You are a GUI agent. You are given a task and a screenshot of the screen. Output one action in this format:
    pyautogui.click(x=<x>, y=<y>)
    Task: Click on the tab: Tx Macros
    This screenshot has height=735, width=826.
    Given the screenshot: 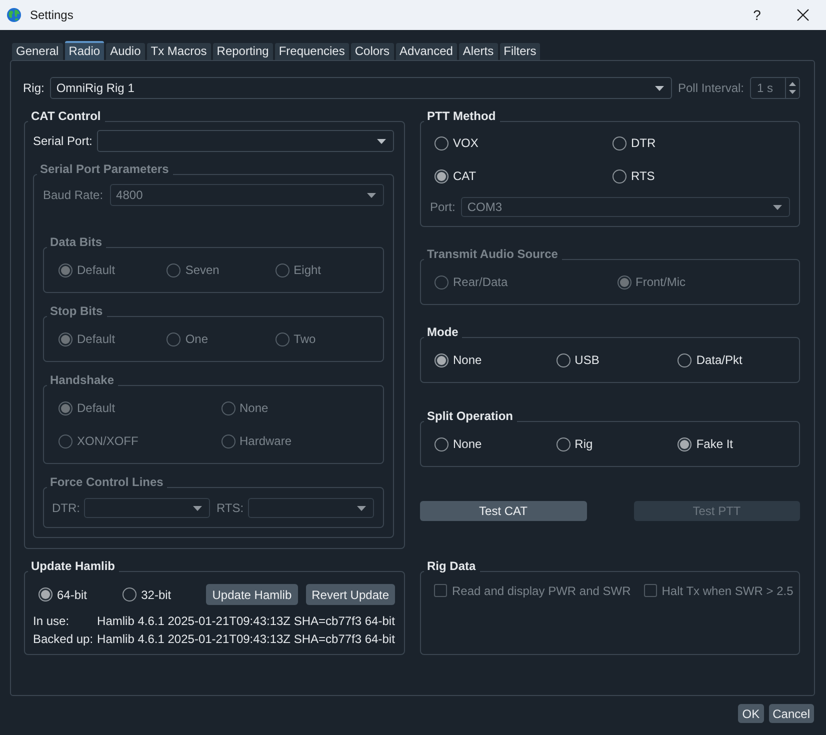 What is the action you would take?
    pyautogui.click(x=178, y=51)
    